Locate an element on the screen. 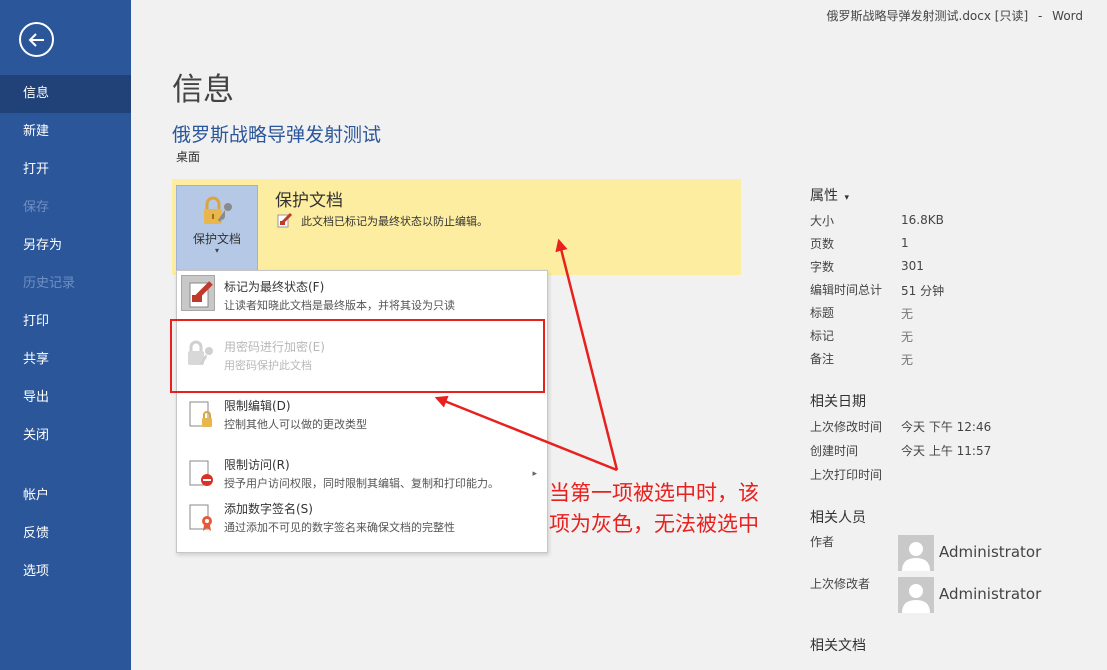 The image size is (1107, 670). property-value-title: 无 is located at coordinates (907, 313).